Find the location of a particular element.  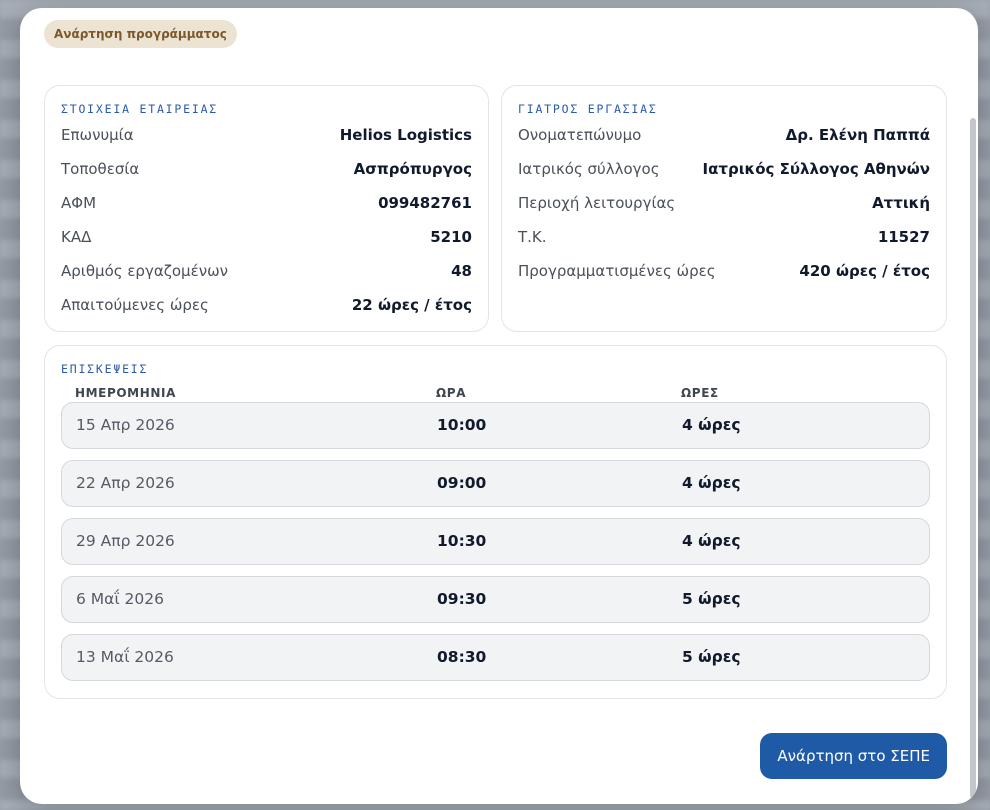

doctor-region-row: Περιοχή λειτουργίας Αττική is located at coordinates (724, 203).